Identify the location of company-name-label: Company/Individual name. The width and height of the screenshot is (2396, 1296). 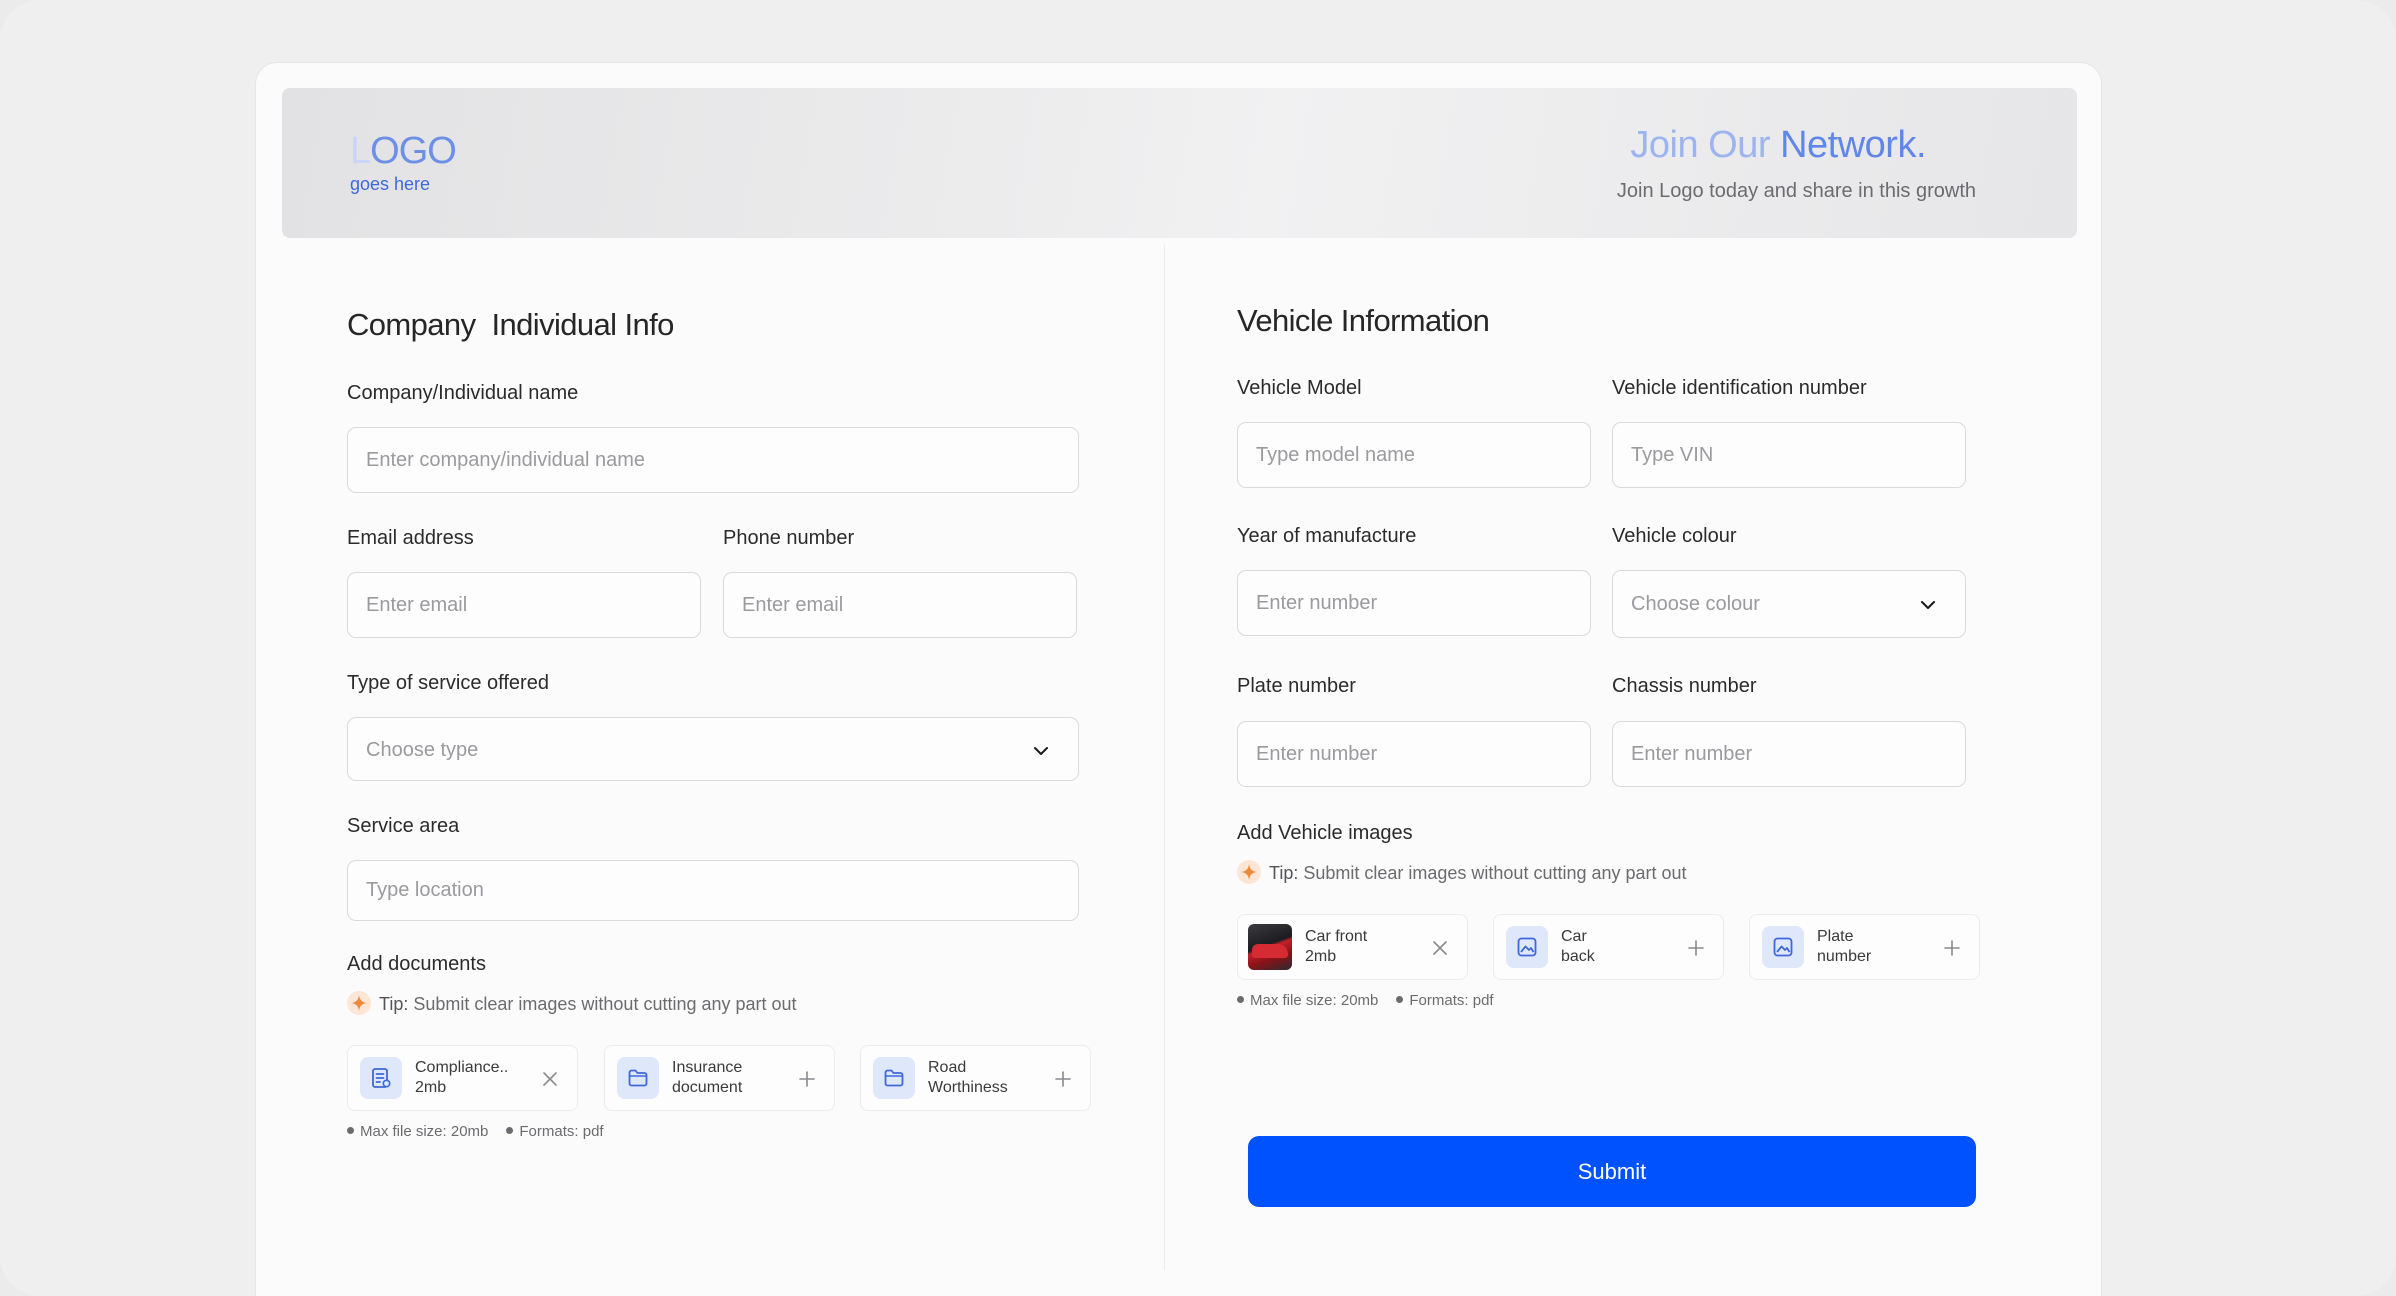
(463, 393).